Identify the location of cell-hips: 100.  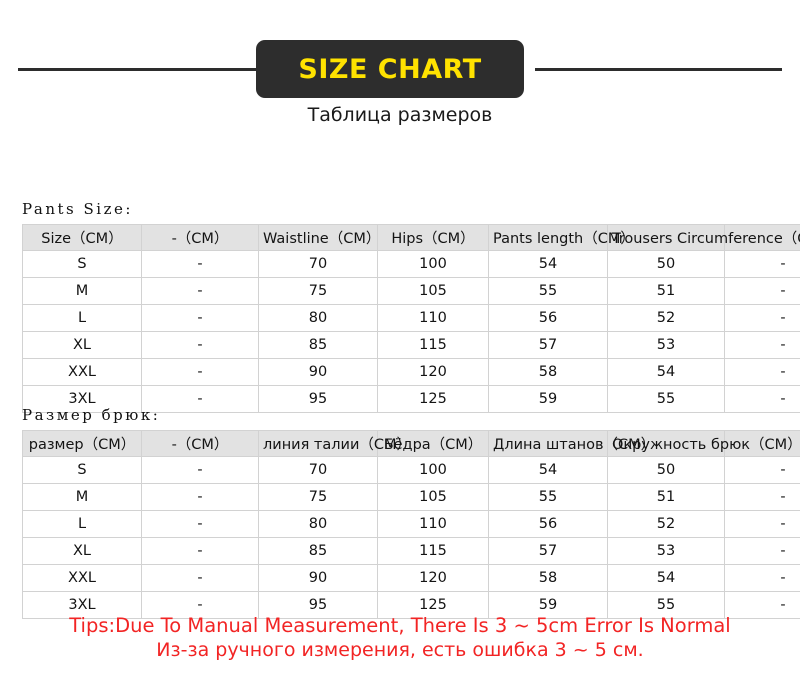
(433, 470).